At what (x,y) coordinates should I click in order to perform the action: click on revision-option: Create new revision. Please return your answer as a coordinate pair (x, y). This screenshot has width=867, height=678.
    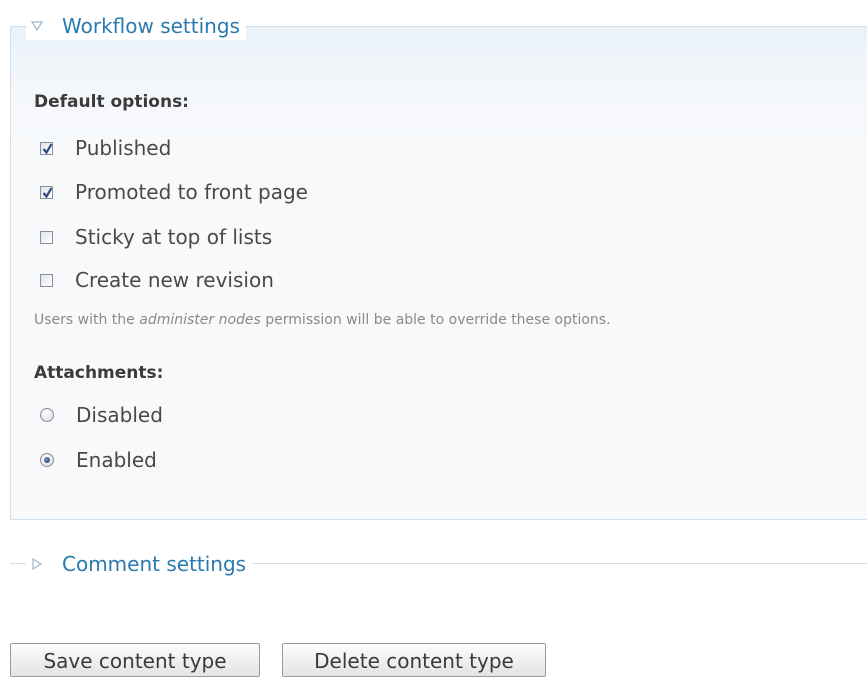
    Looking at the image, I should click on (157, 280).